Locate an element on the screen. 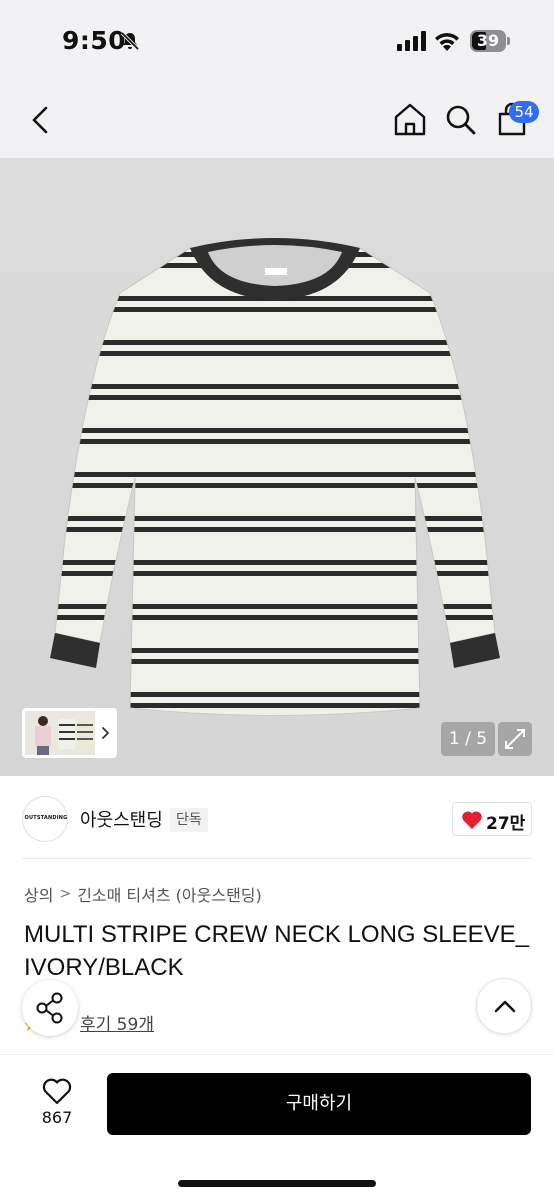 This screenshot has height=1200, width=554. exclusive-badge: 단독 is located at coordinates (189, 820).